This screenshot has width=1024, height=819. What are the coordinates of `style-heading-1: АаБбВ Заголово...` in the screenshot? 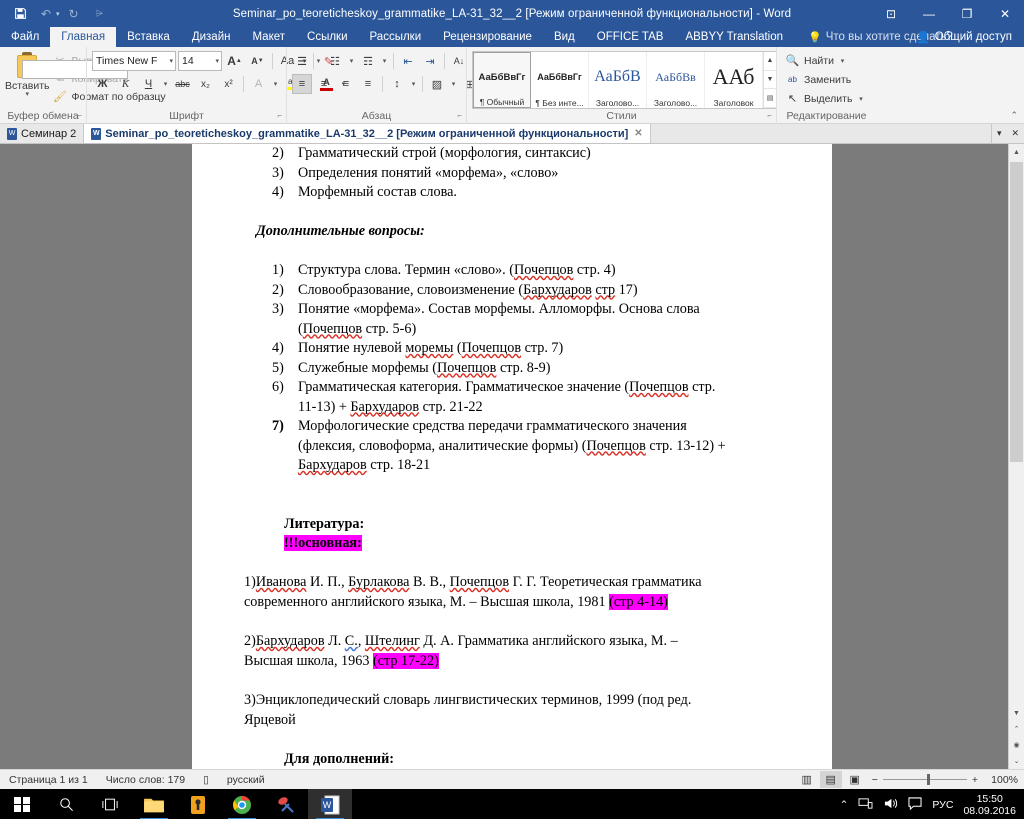 It's located at (618, 80).